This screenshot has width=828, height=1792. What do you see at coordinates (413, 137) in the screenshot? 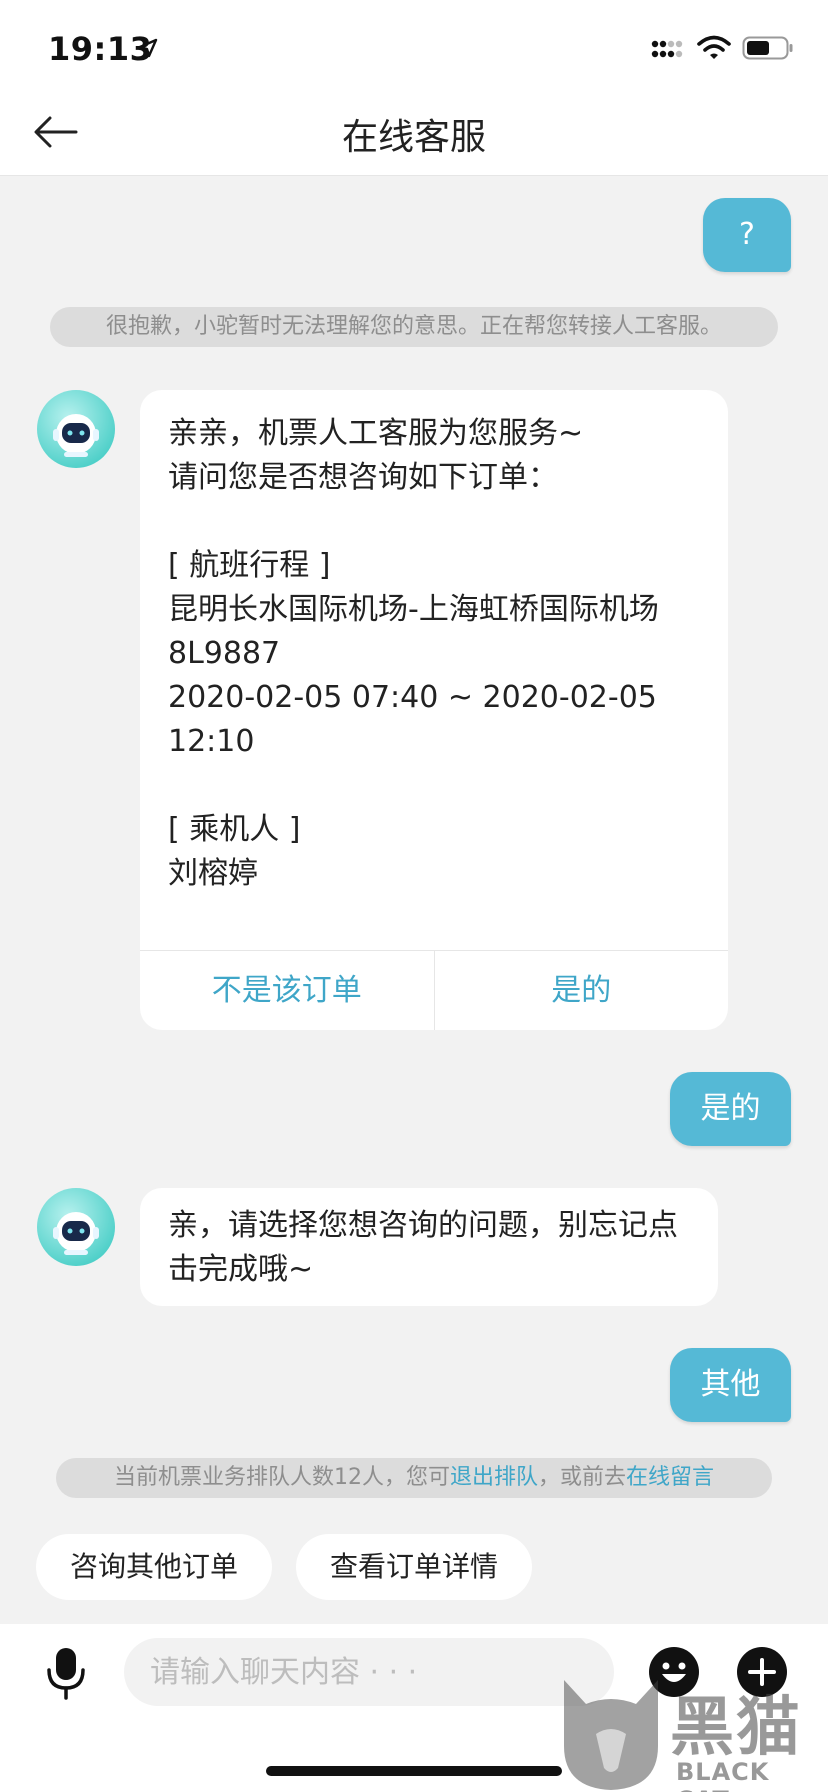
I see `page-title: 在线客服` at bounding box center [413, 137].